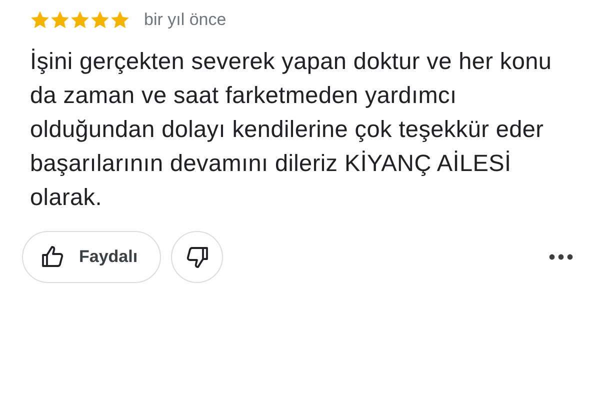 This screenshot has height=400, width=600. What do you see at coordinates (196, 257) in the screenshot?
I see `thumbs-down-icon` at bounding box center [196, 257].